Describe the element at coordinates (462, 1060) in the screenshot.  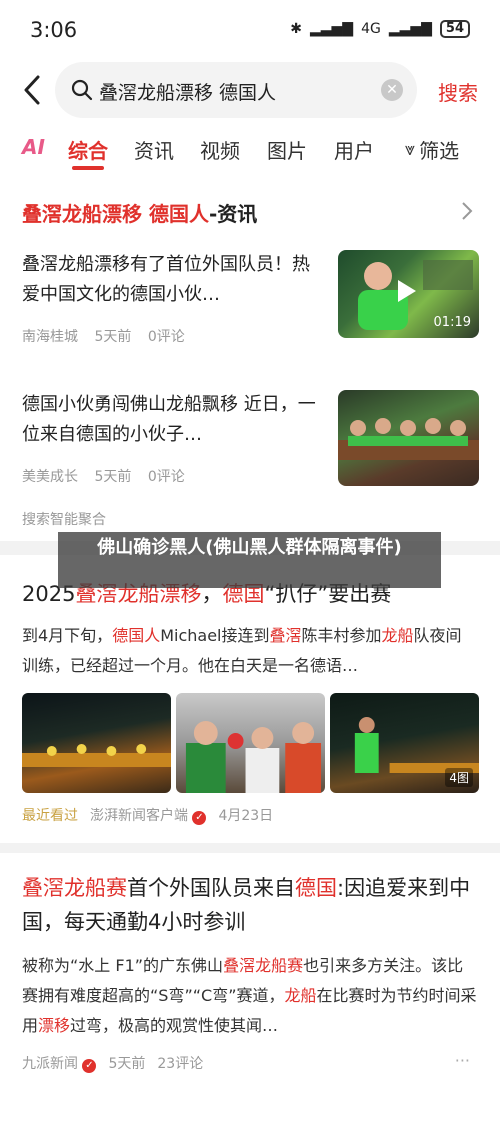
I see `more-options-icon: ···` at that location.